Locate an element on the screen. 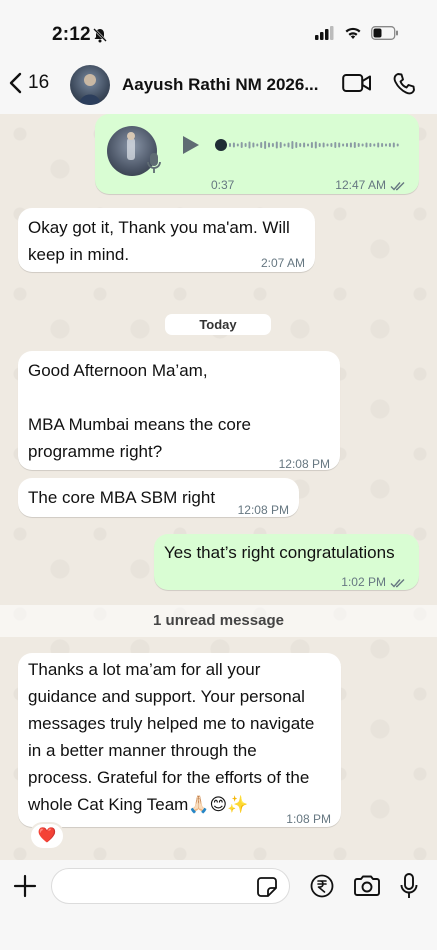 This screenshot has width=437, height=950. message-time: 12:47 AM is located at coordinates (360, 185).